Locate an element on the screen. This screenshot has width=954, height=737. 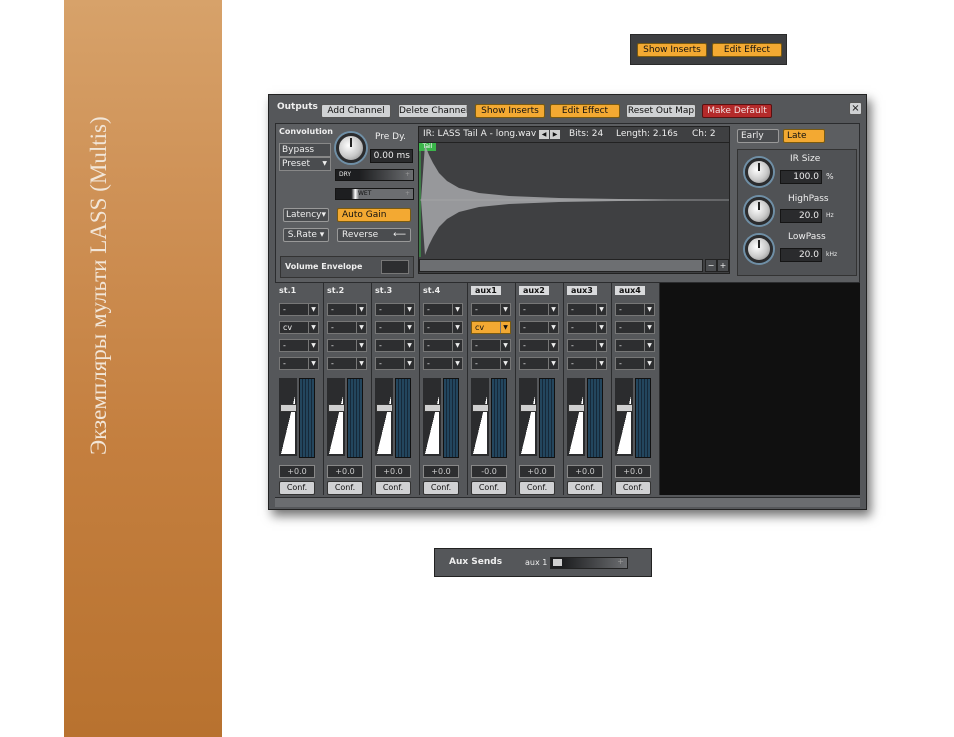
close-icon: × is located at coordinates (855, 108).